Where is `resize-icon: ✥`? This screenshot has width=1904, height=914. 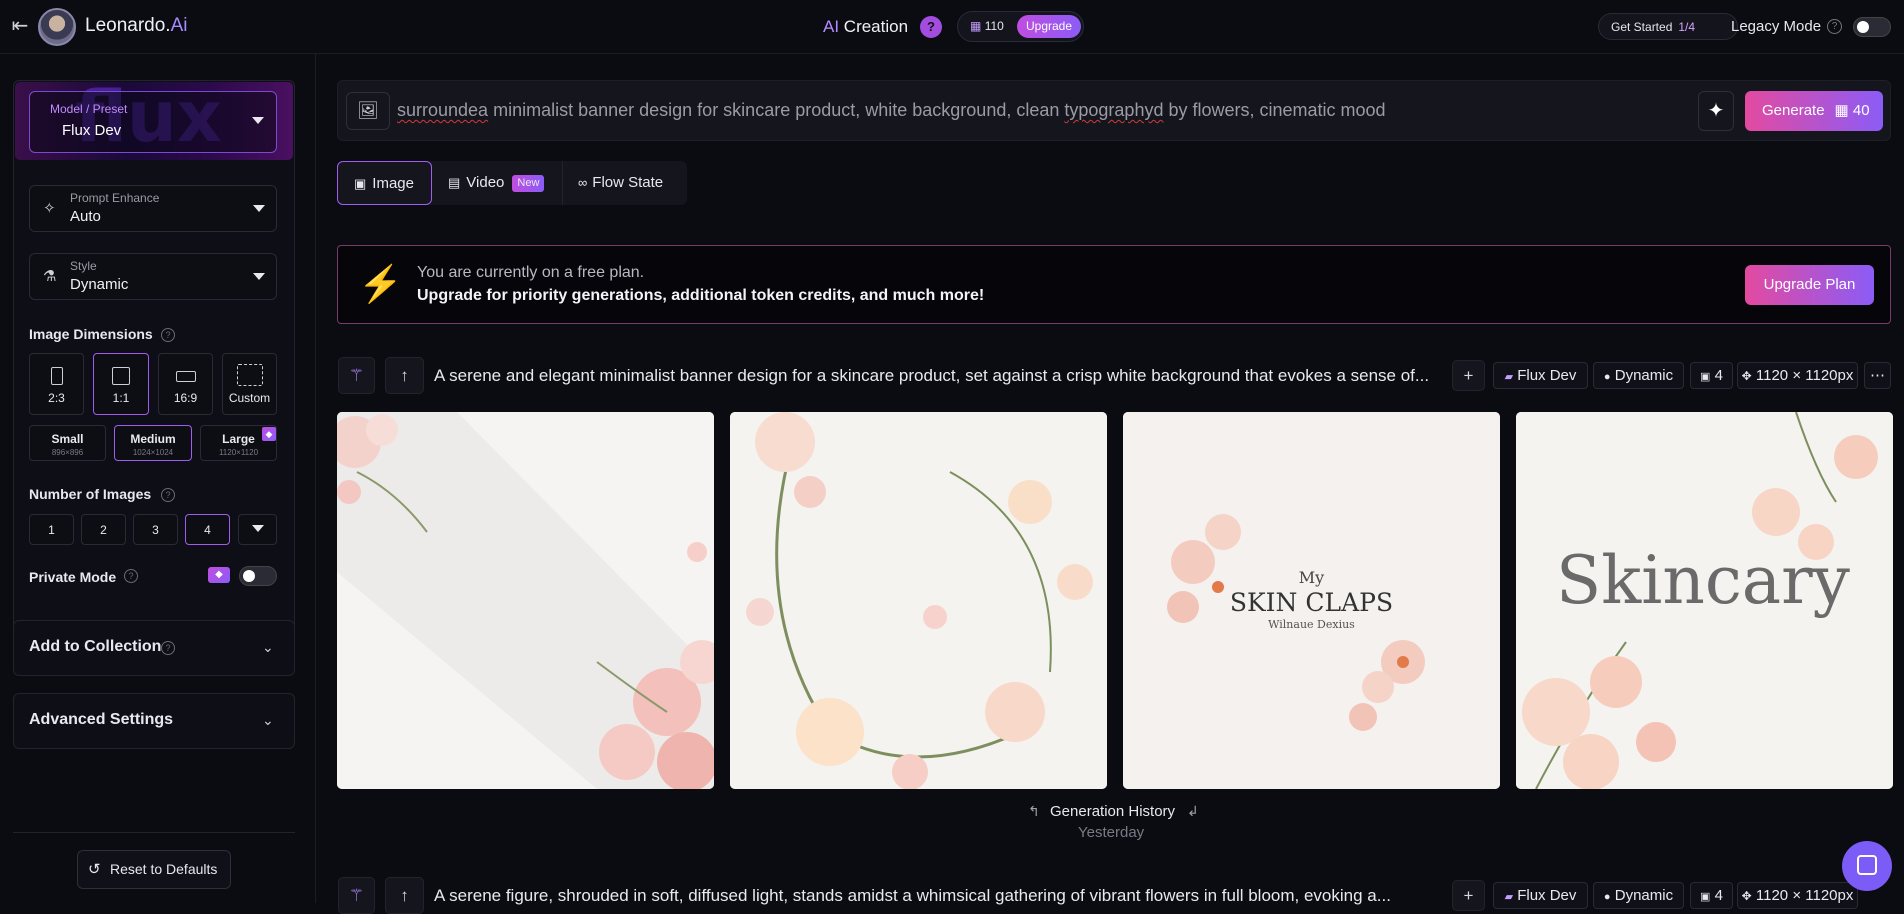 resize-icon: ✥ is located at coordinates (1746, 376).